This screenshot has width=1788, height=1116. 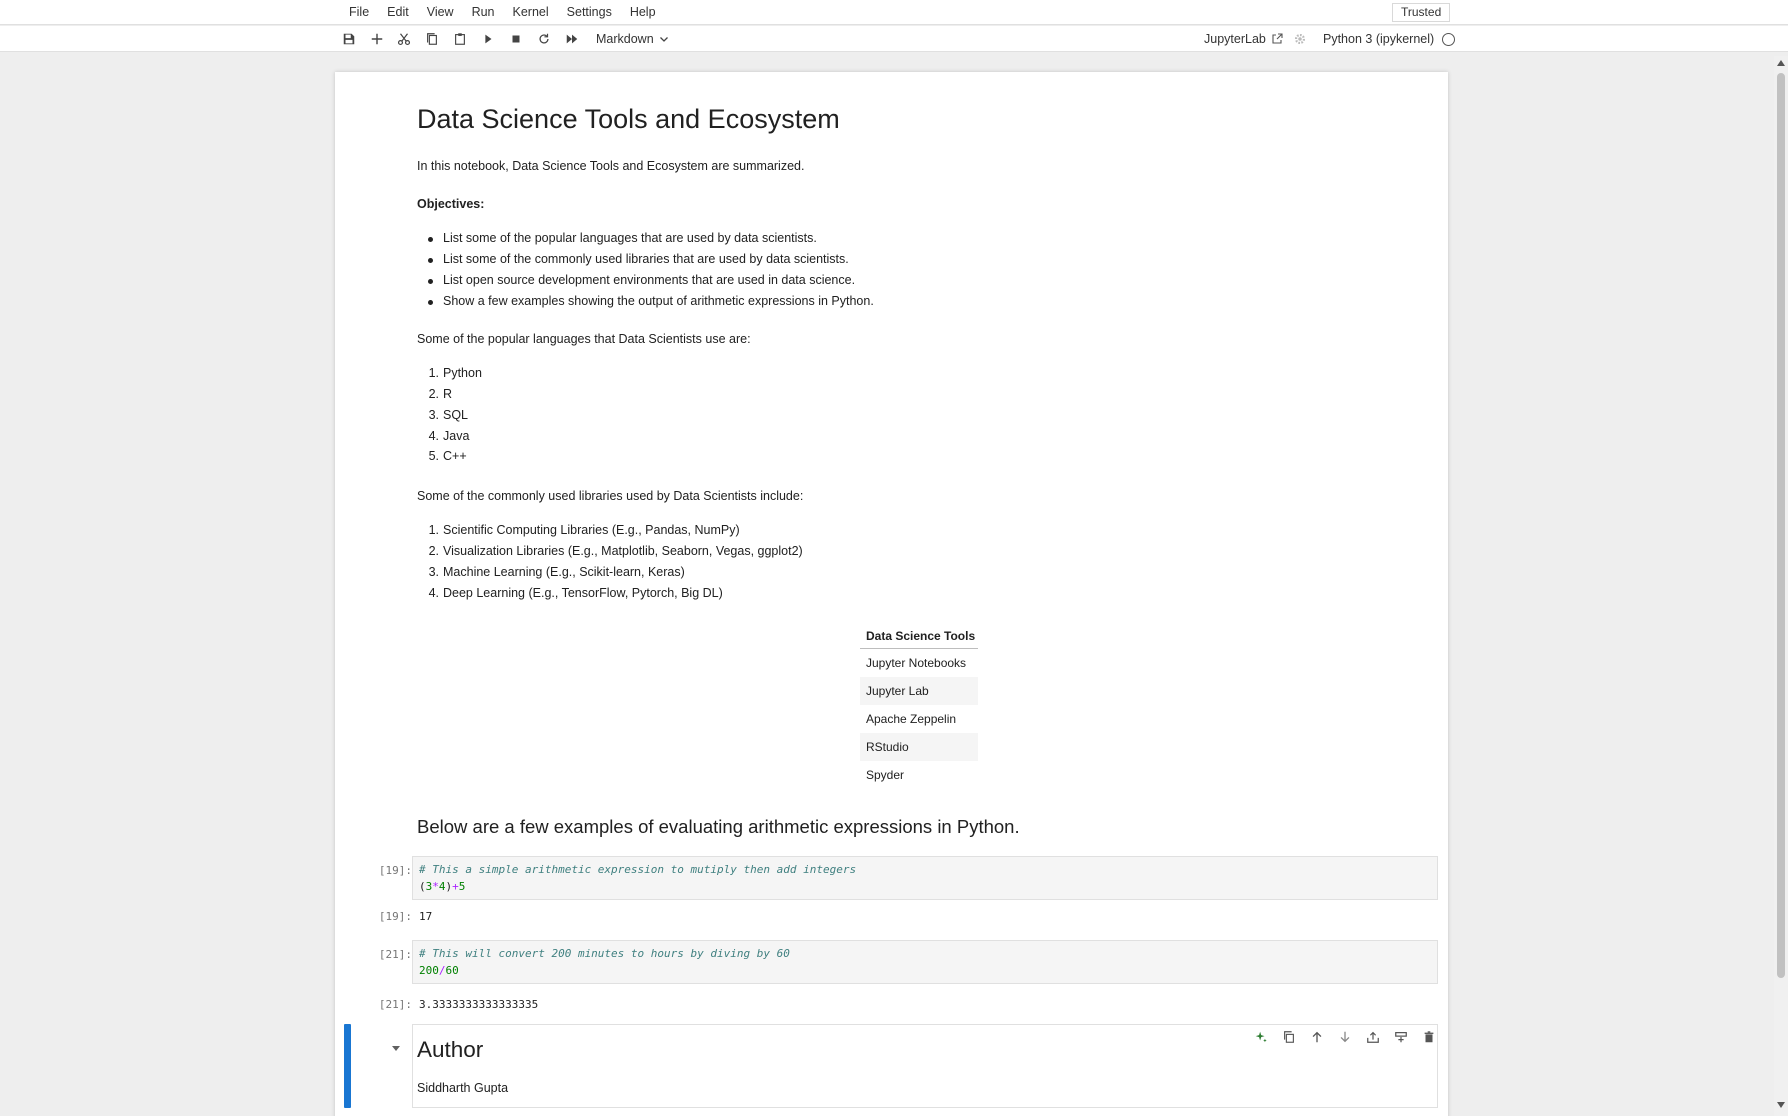 I want to click on restart-icon, so click(x=544, y=38).